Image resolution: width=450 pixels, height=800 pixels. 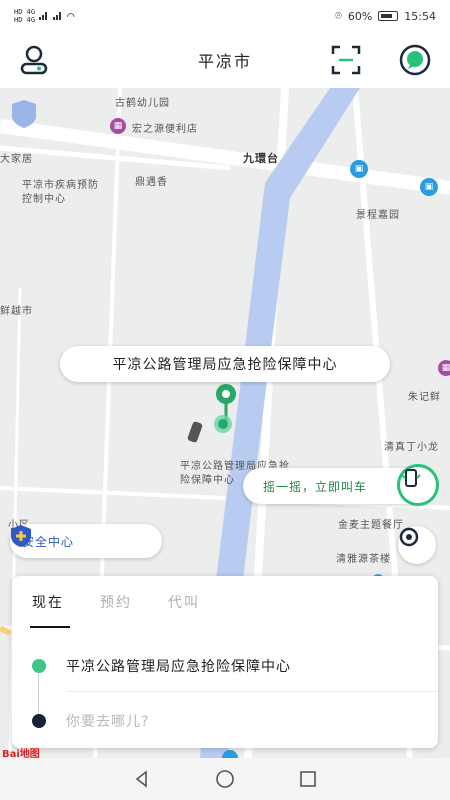 I want to click on safety-center-button: 安全中心, so click(x=86, y=541).